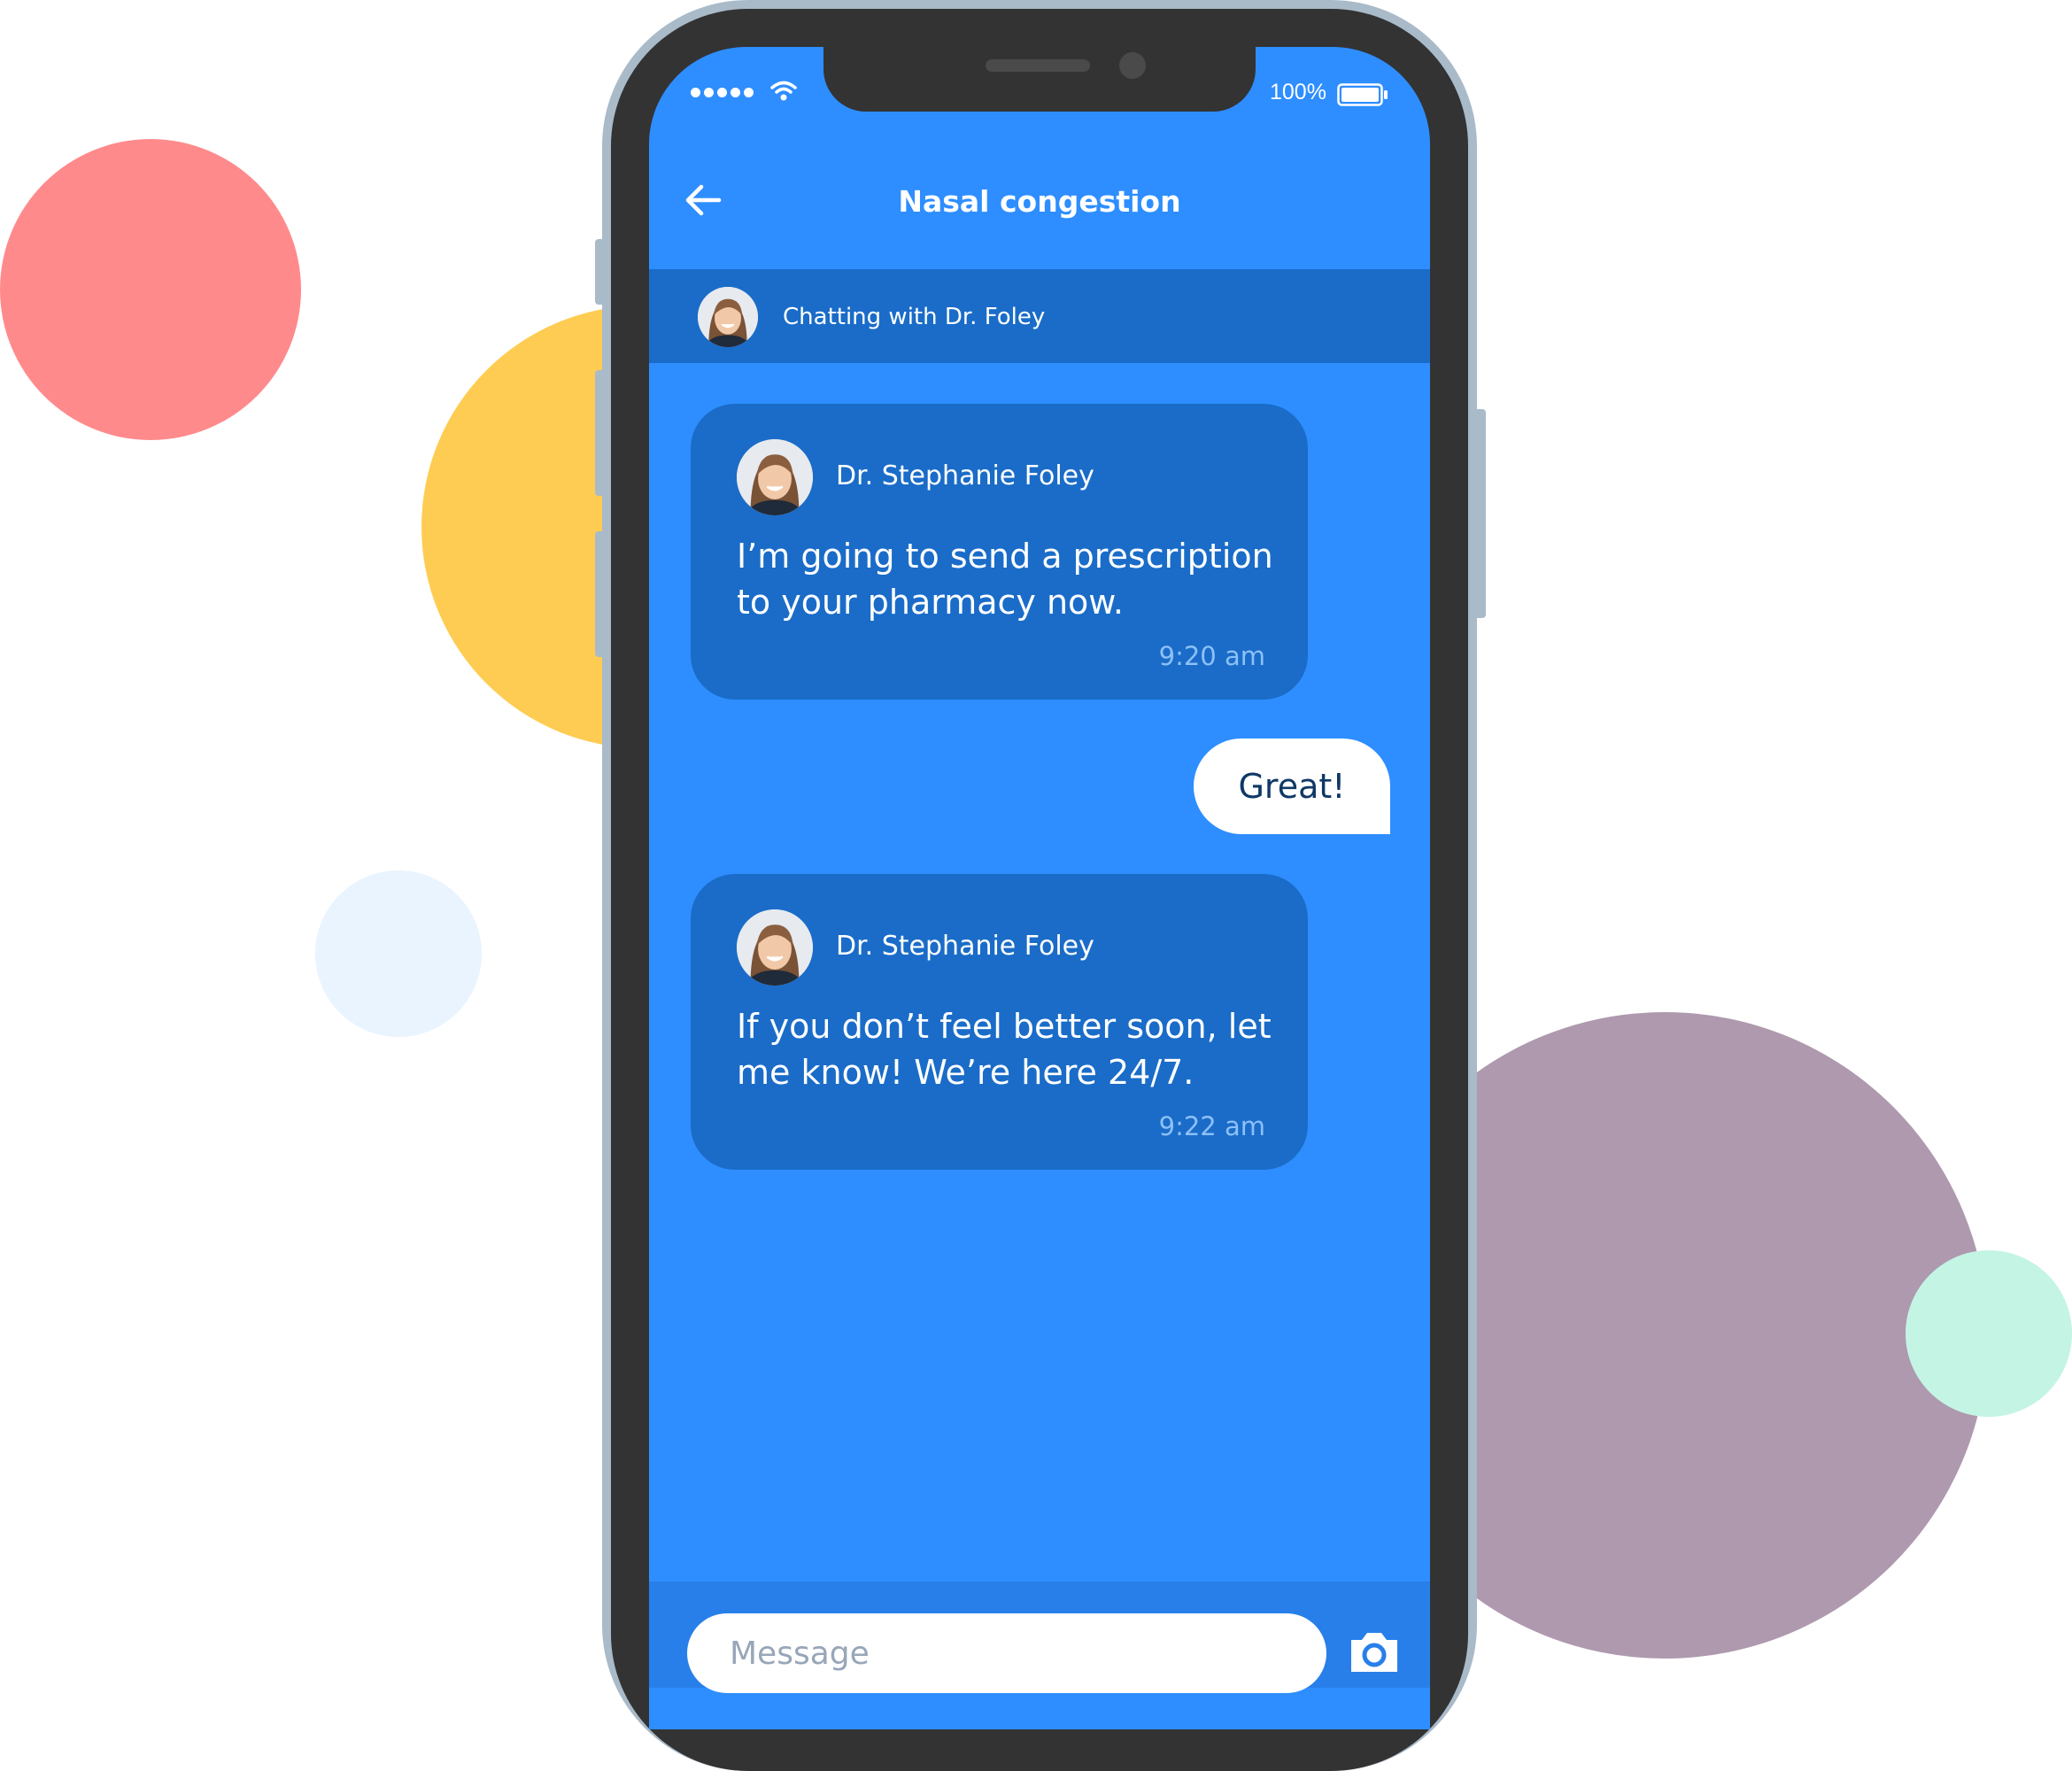  Describe the element at coordinates (150, 289) in the screenshot. I see `decor-circle-red` at that location.